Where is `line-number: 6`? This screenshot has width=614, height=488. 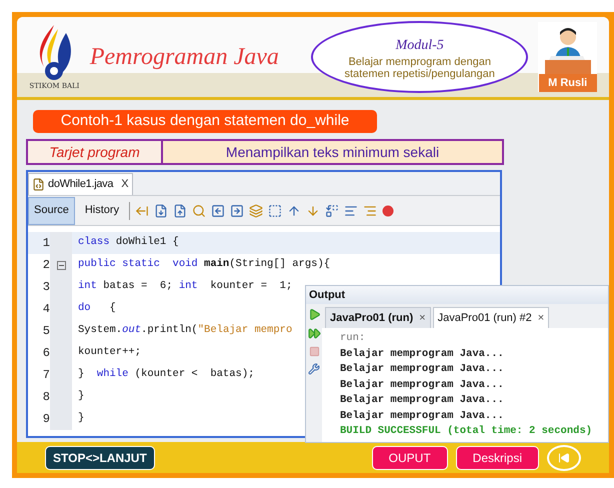 line-number: 6 is located at coordinates (46, 353).